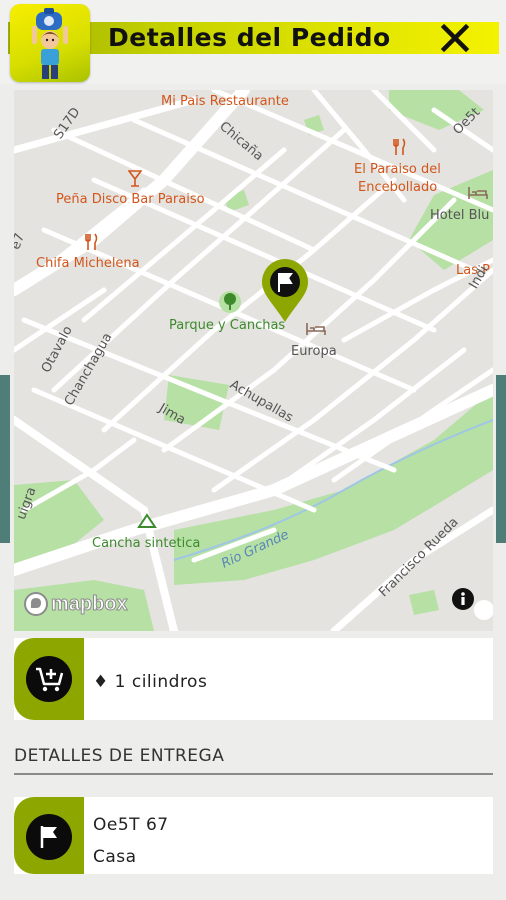  I want to click on order-item-text: ♦ 1 cilindros, so click(150, 682).